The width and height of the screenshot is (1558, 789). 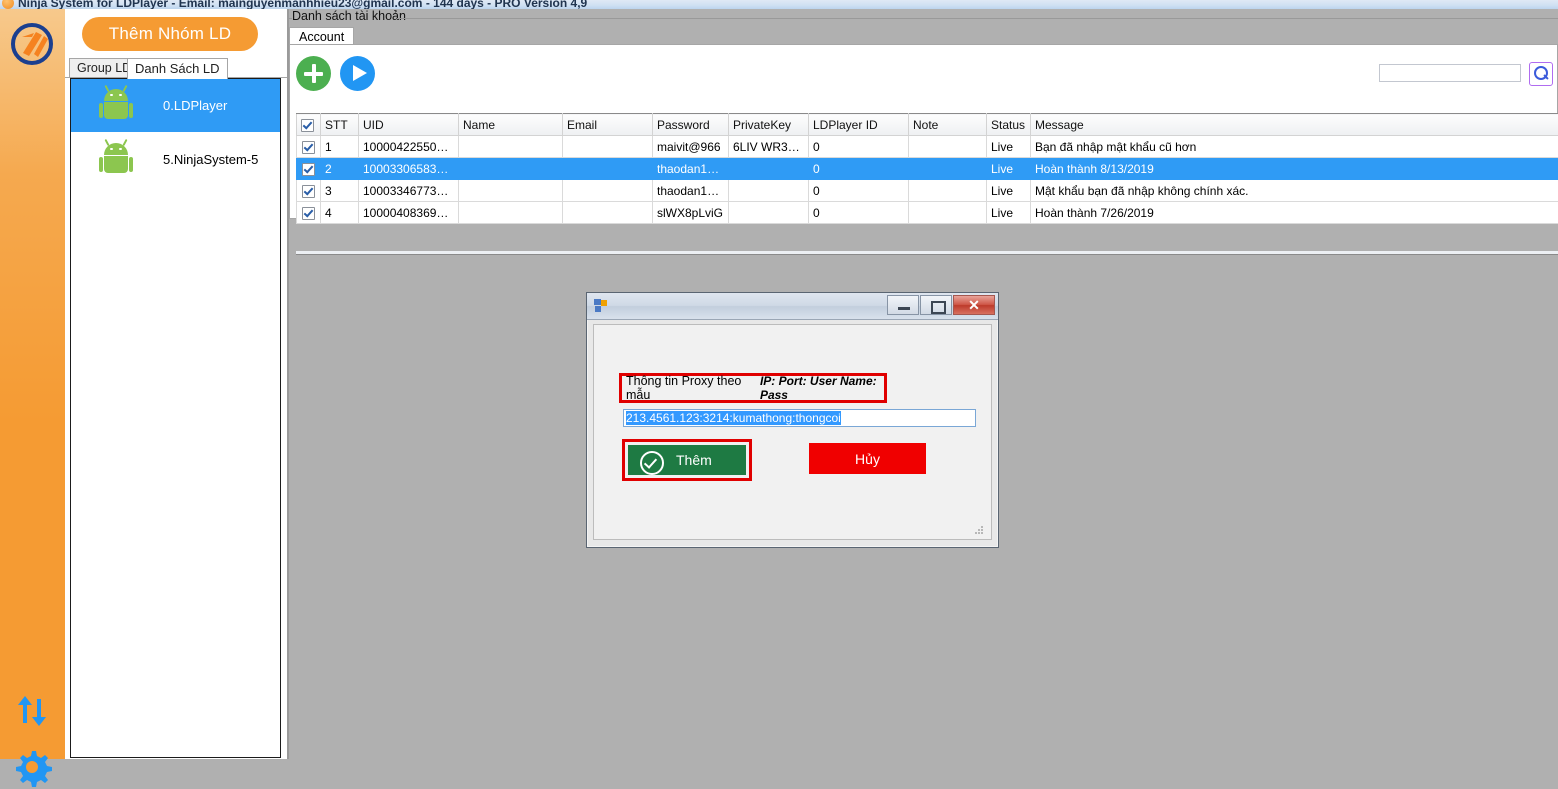 What do you see at coordinates (1294, 169) in the screenshot?
I see `cell-message: Hoàn thành 8/13/2019` at bounding box center [1294, 169].